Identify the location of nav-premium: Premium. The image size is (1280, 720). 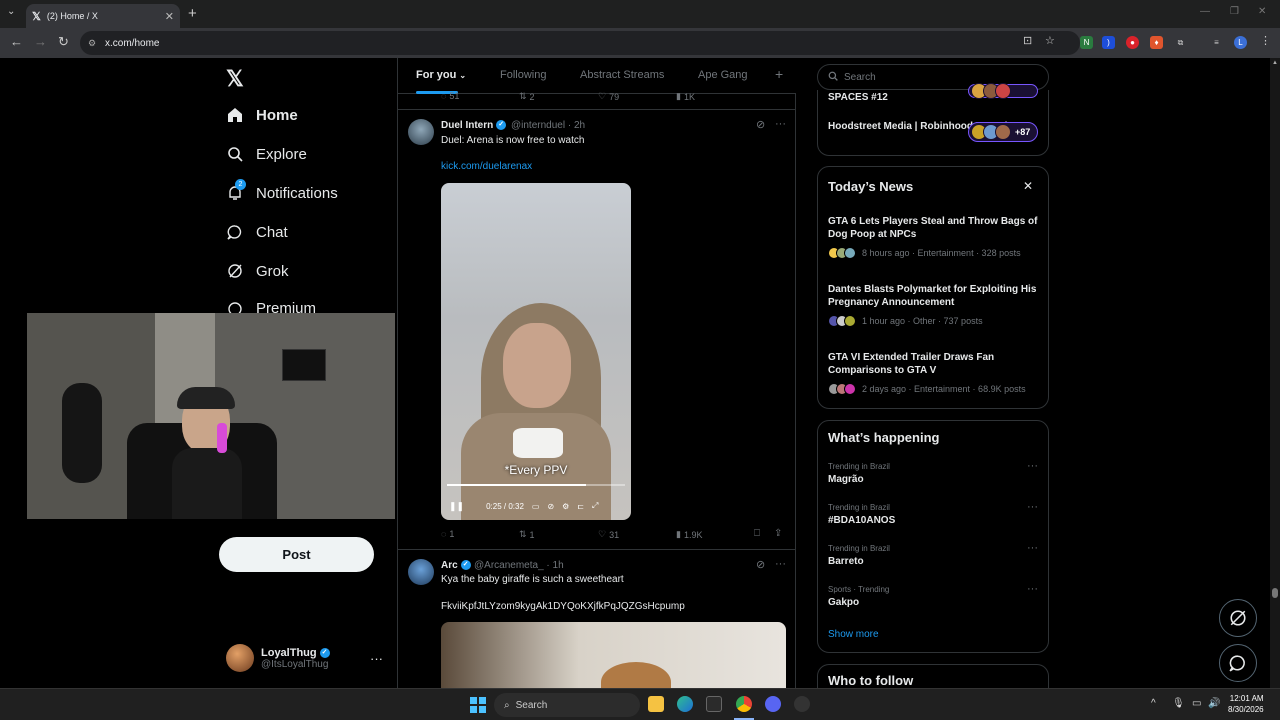
(271, 306).